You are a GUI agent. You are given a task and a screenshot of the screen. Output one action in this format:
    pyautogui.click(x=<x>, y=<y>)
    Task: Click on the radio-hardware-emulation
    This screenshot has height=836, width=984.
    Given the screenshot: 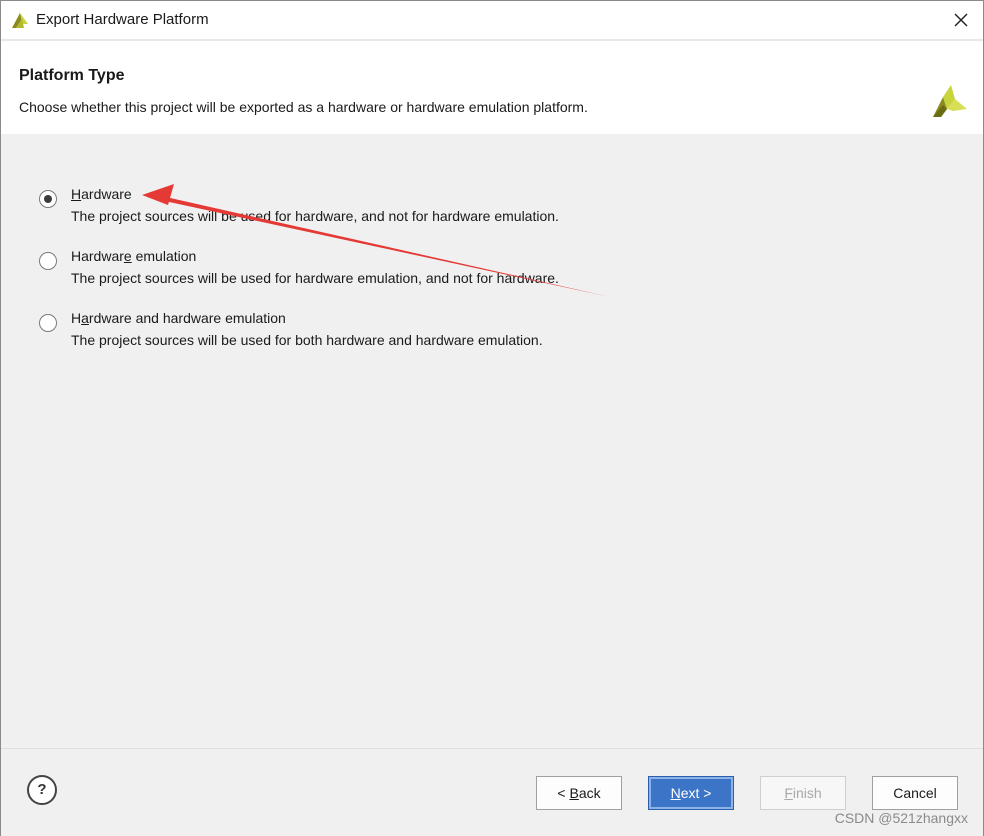 What is the action you would take?
    pyautogui.click(x=48, y=261)
    